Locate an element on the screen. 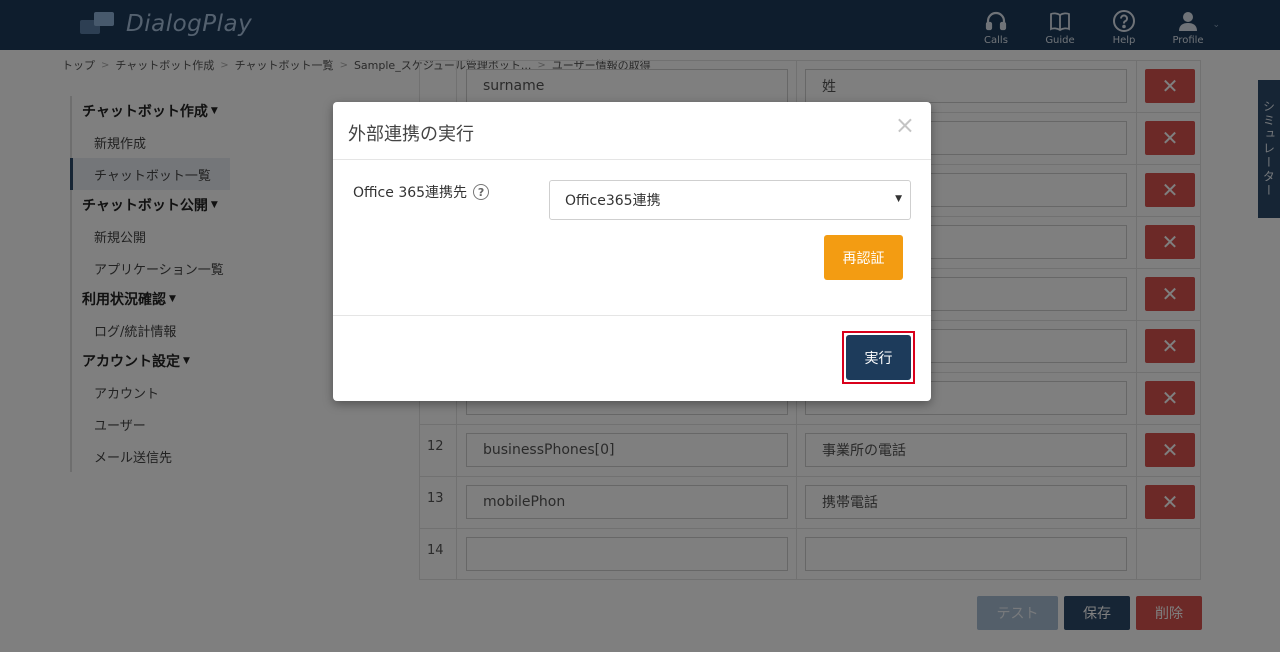  close-icon: × is located at coordinates (905, 125).